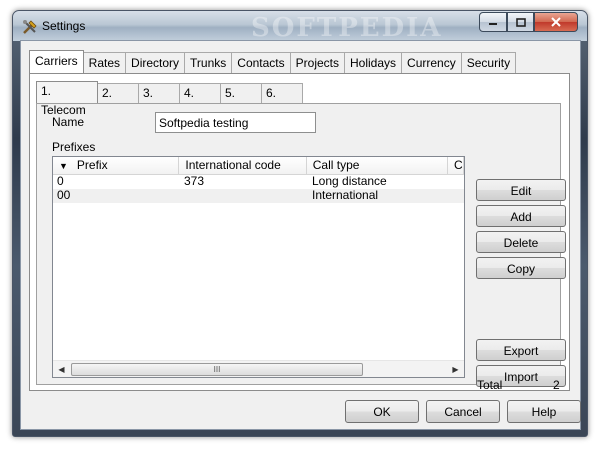  I want to click on table-row: 0 373 Long distance, so click(258, 182).